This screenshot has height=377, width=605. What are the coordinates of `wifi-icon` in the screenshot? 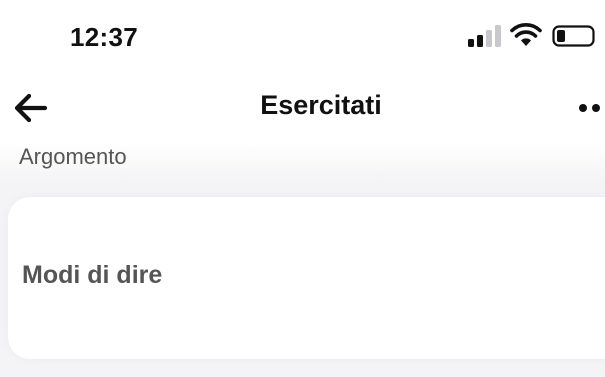 It's located at (526, 34).